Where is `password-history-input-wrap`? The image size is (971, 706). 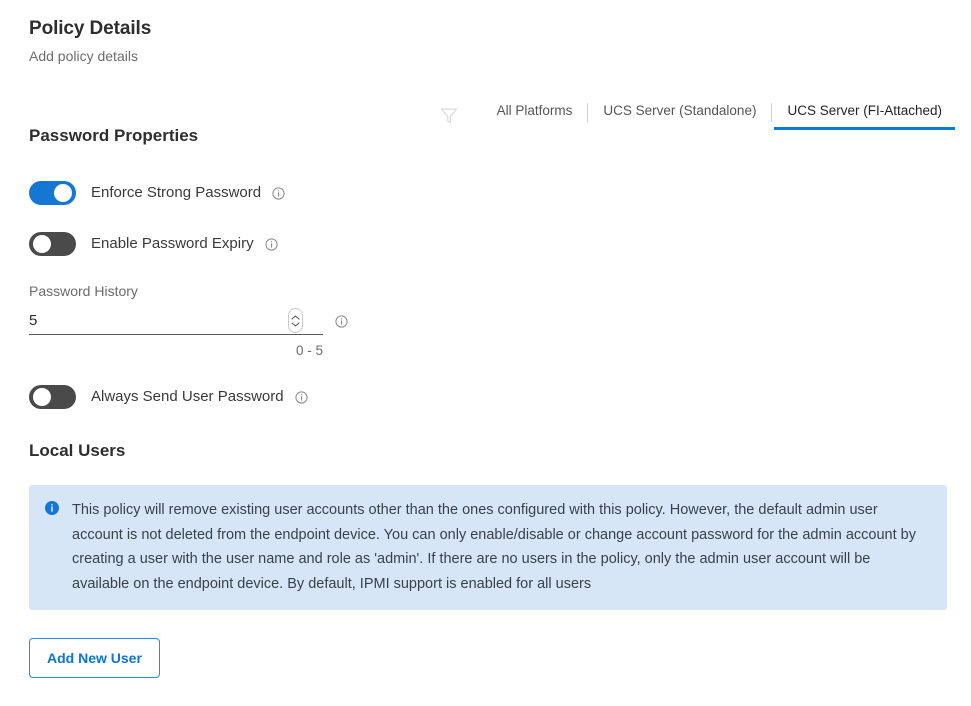 password-history-input-wrap is located at coordinates (176, 321).